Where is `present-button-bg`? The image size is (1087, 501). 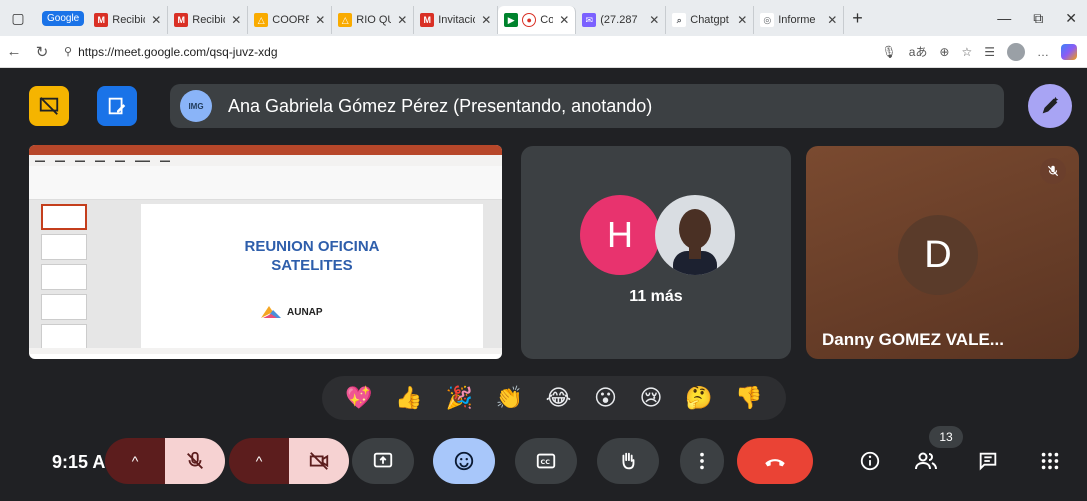 present-button-bg is located at coordinates (383, 461).